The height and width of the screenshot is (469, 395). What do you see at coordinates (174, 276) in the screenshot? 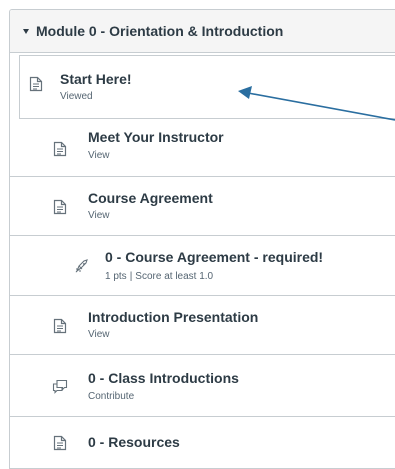
I see `item-score-requirement: Score at least 1.0` at bounding box center [174, 276].